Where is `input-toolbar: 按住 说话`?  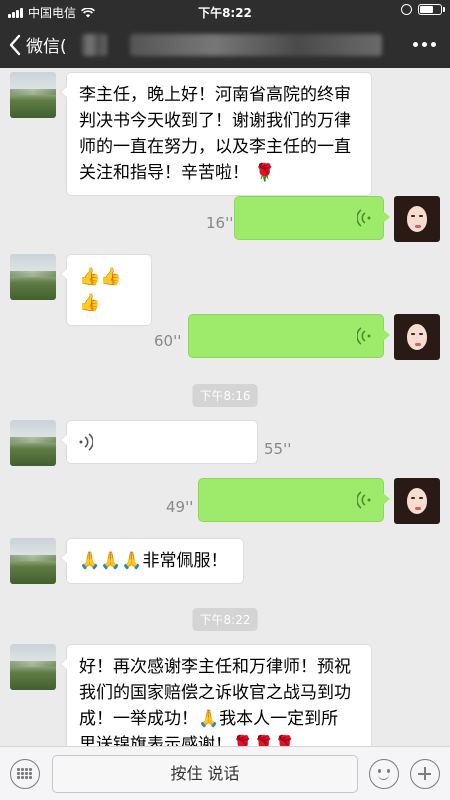
input-toolbar: 按住 说话 is located at coordinates (225, 773).